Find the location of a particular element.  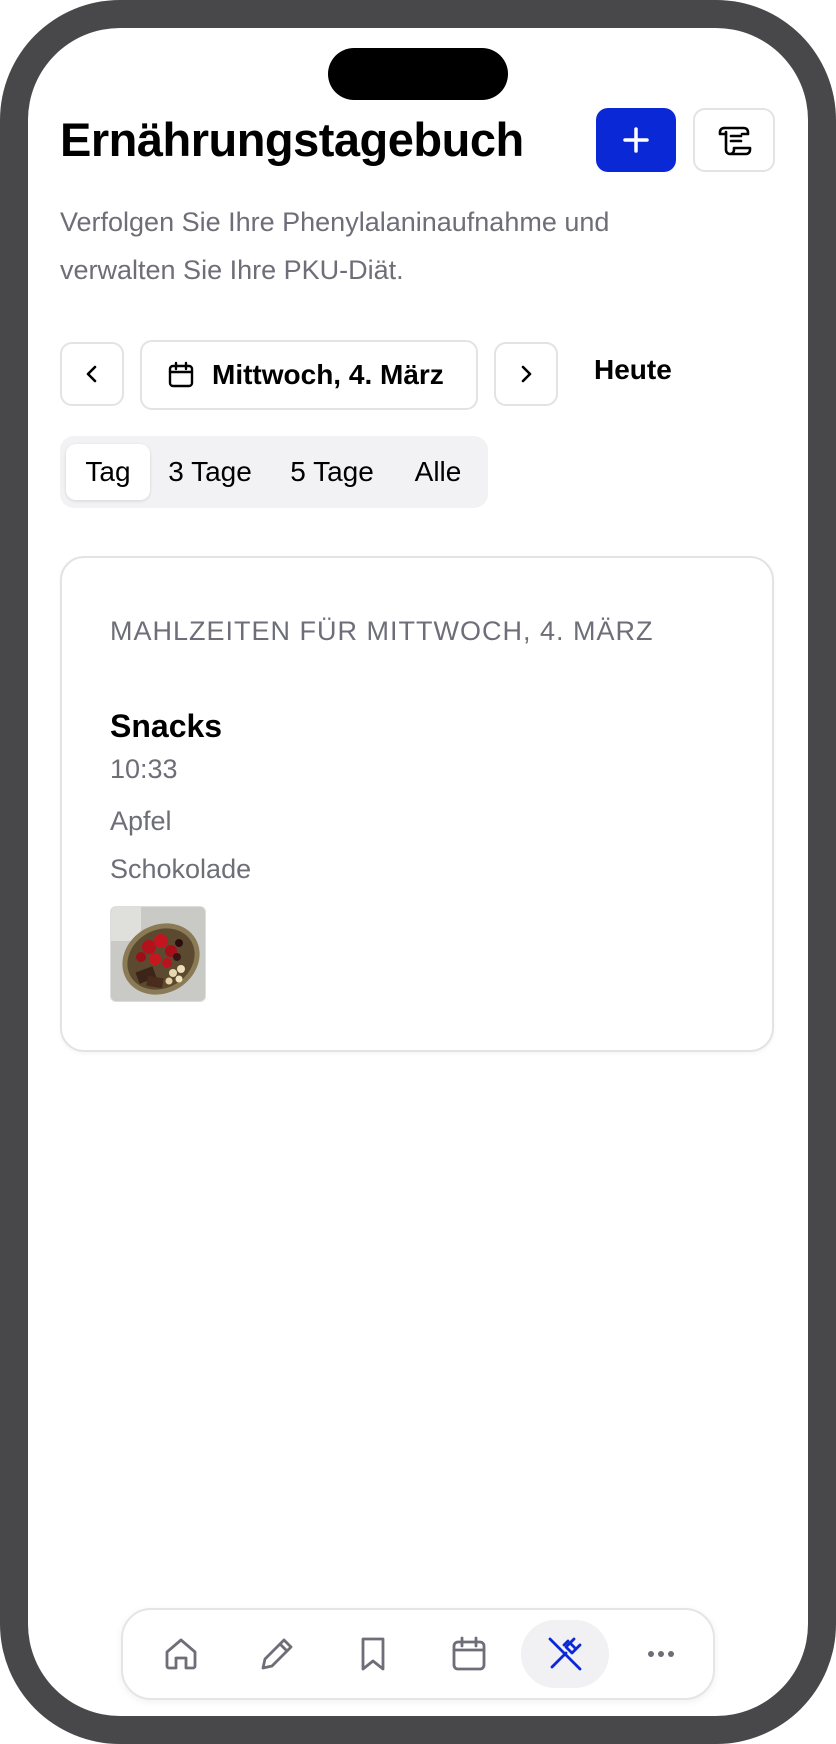

tab-calendar is located at coordinates (469, 1654).